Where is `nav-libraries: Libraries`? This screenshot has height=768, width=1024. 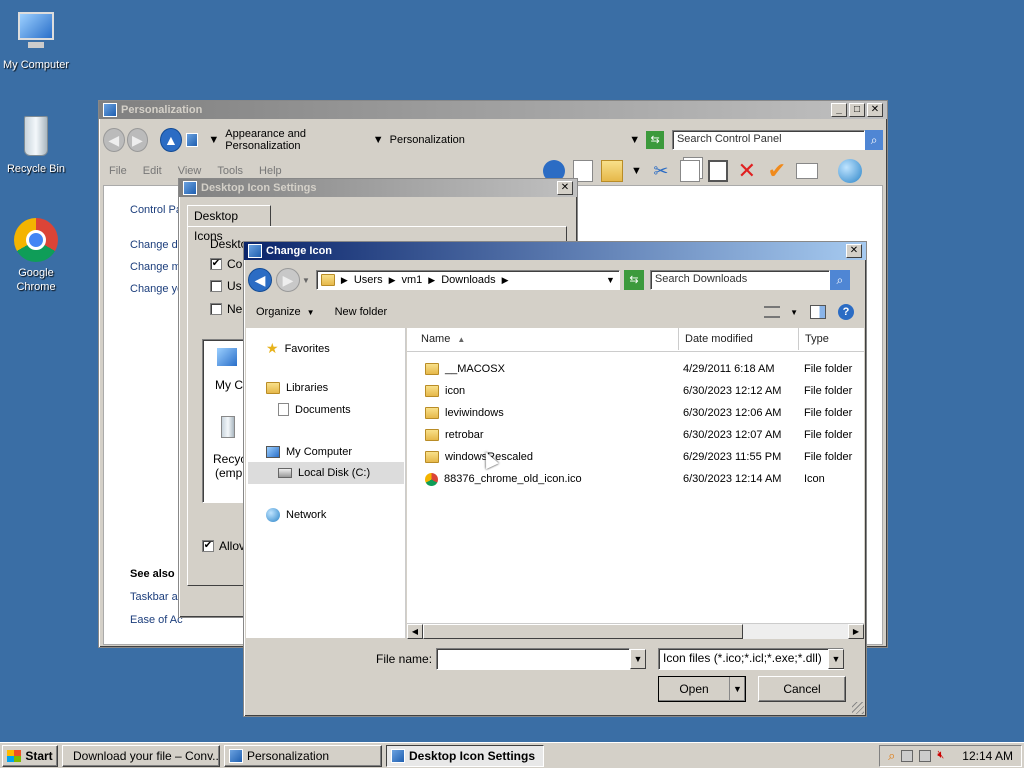
nav-libraries: Libraries is located at coordinates (297, 388).